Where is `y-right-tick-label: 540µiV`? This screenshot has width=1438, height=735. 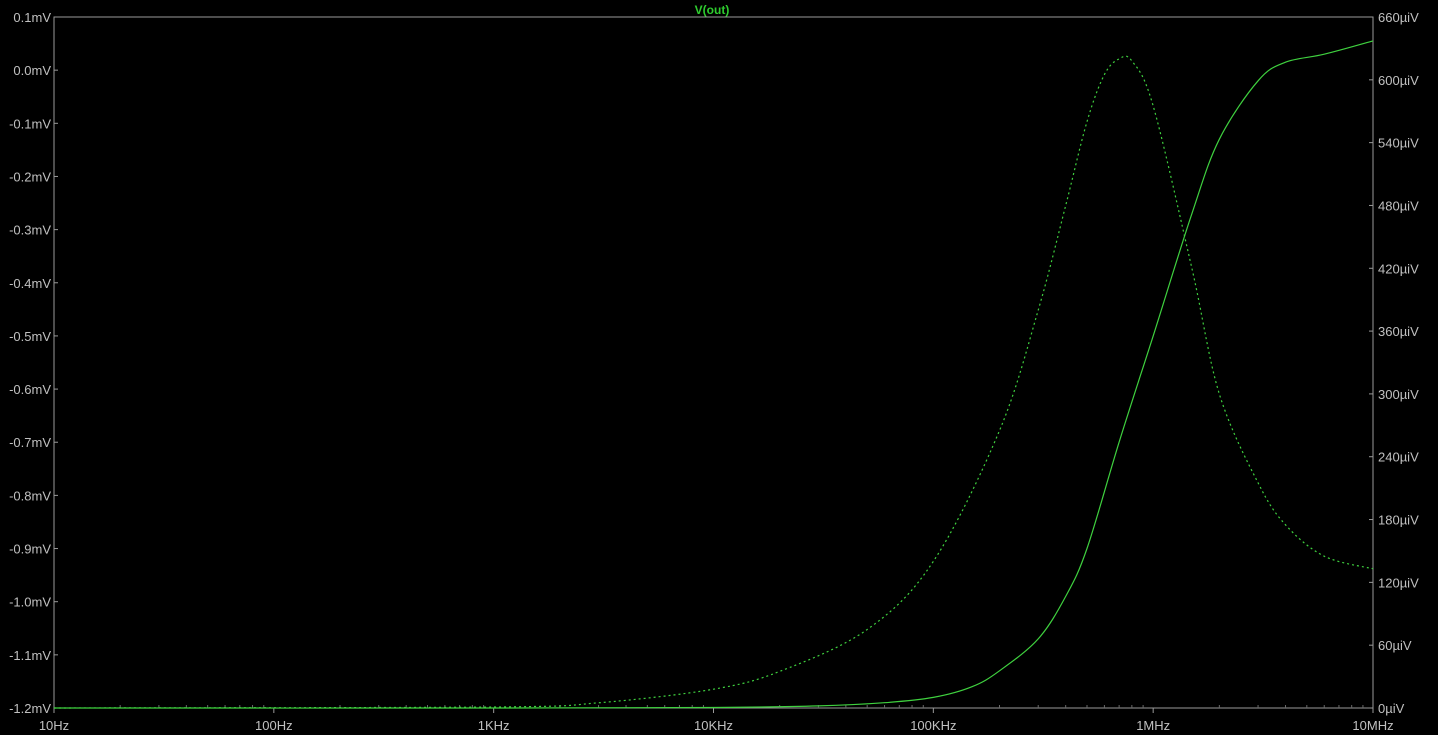 y-right-tick-label: 540µiV is located at coordinates (1398, 143).